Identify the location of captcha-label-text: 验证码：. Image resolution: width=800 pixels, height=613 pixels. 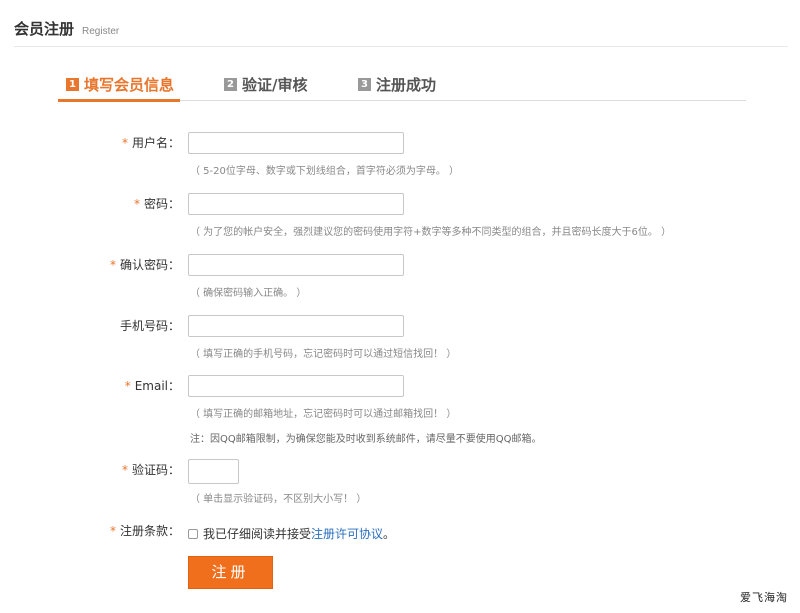
(155, 470).